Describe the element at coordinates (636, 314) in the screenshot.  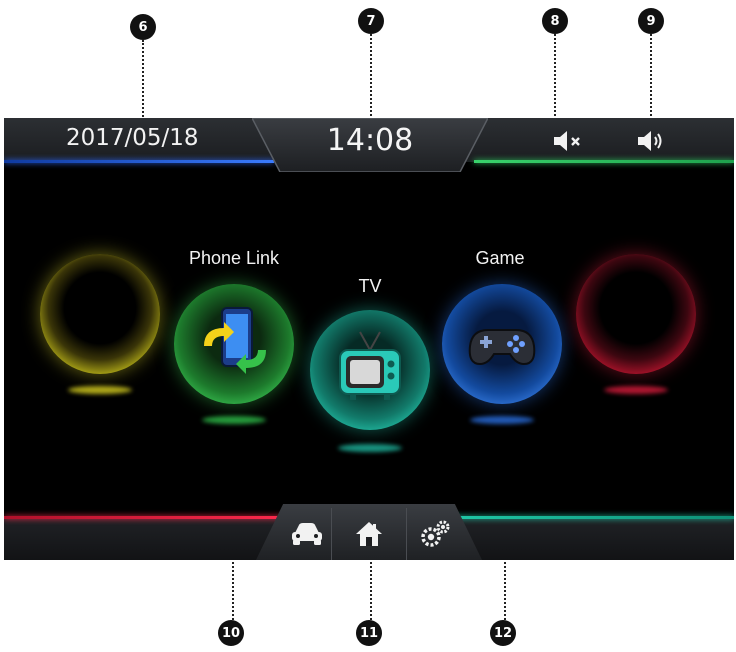
I see `app-bubble-red` at that location.